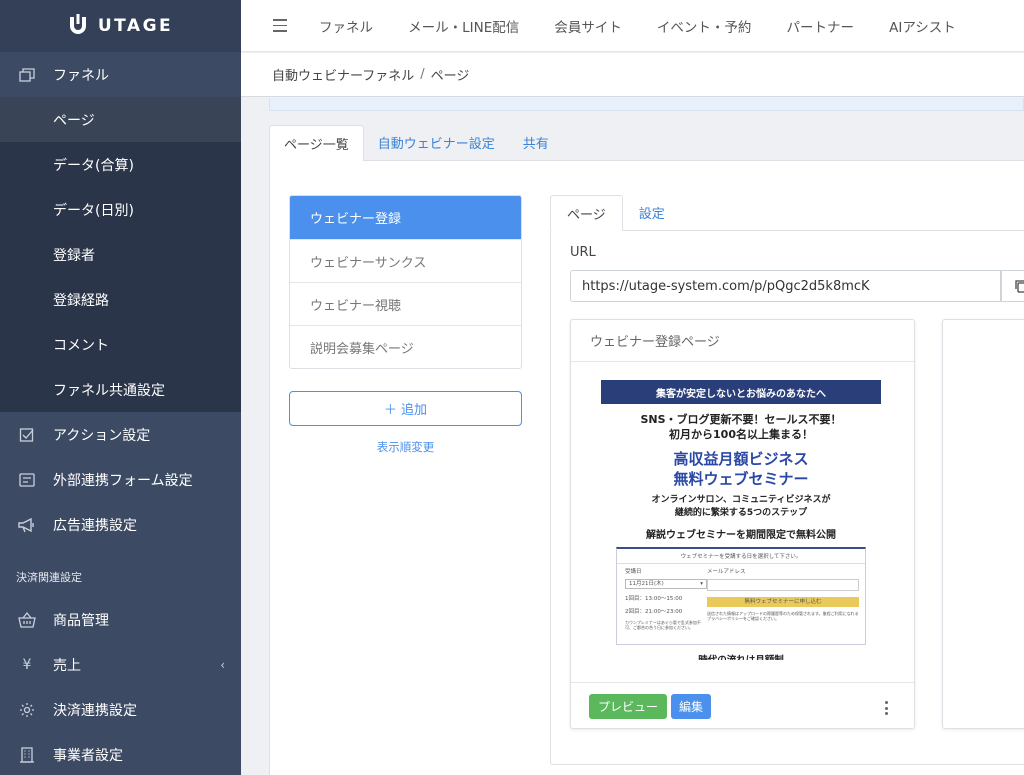  I want to click on preview-card-title: ウェビナー登録ページ, so click(742, 341).